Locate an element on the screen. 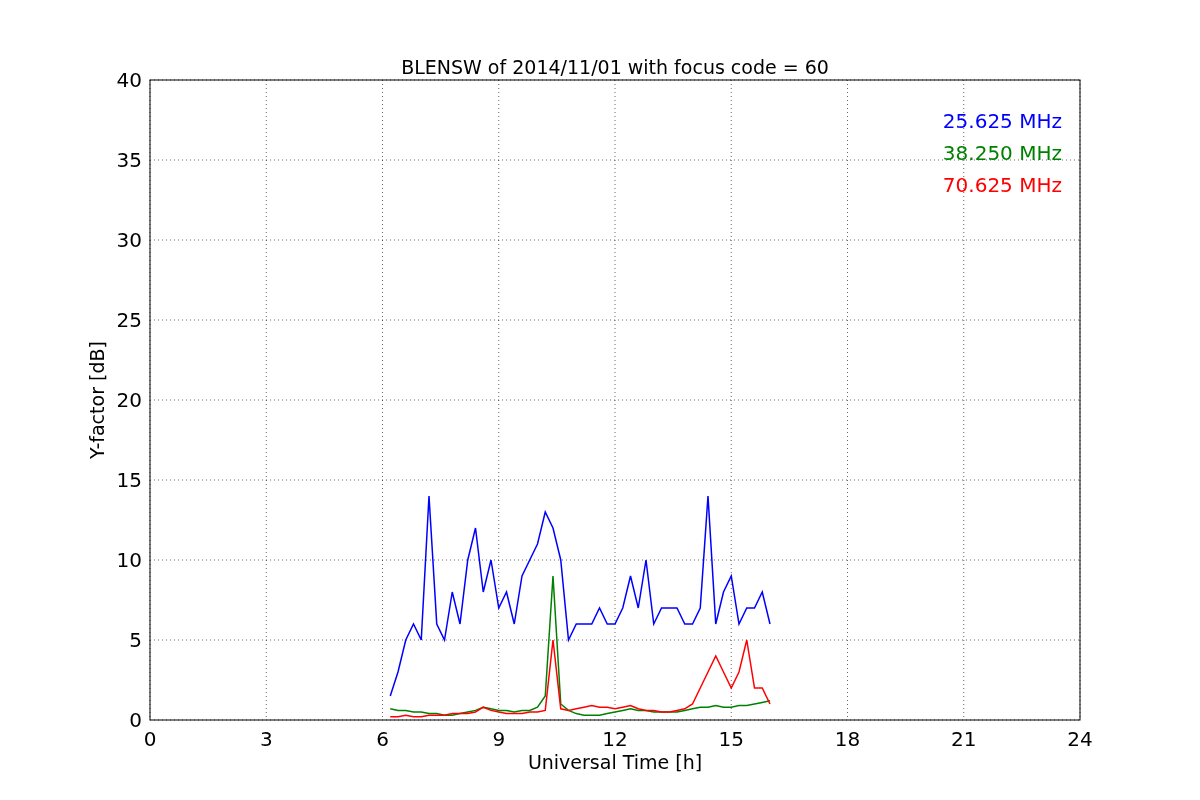 The width and height of the screenshot is (1200, 800). y-tick-label: 20 is located at coordinates (129, 400).